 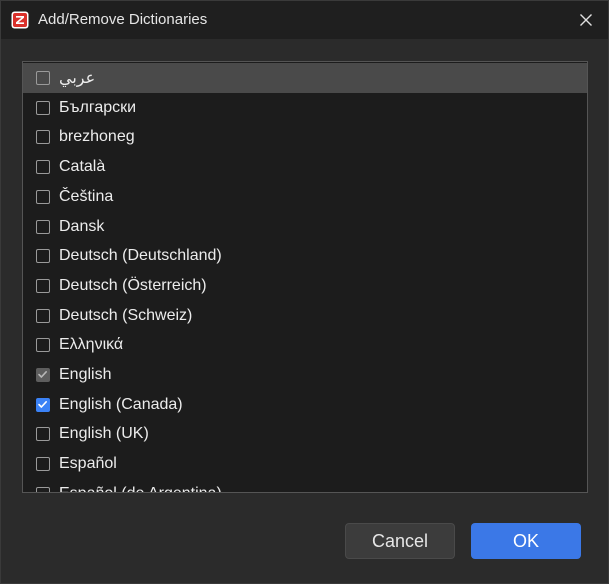 I want to click on dictionary-item: Español, so click(x=305, y=464).